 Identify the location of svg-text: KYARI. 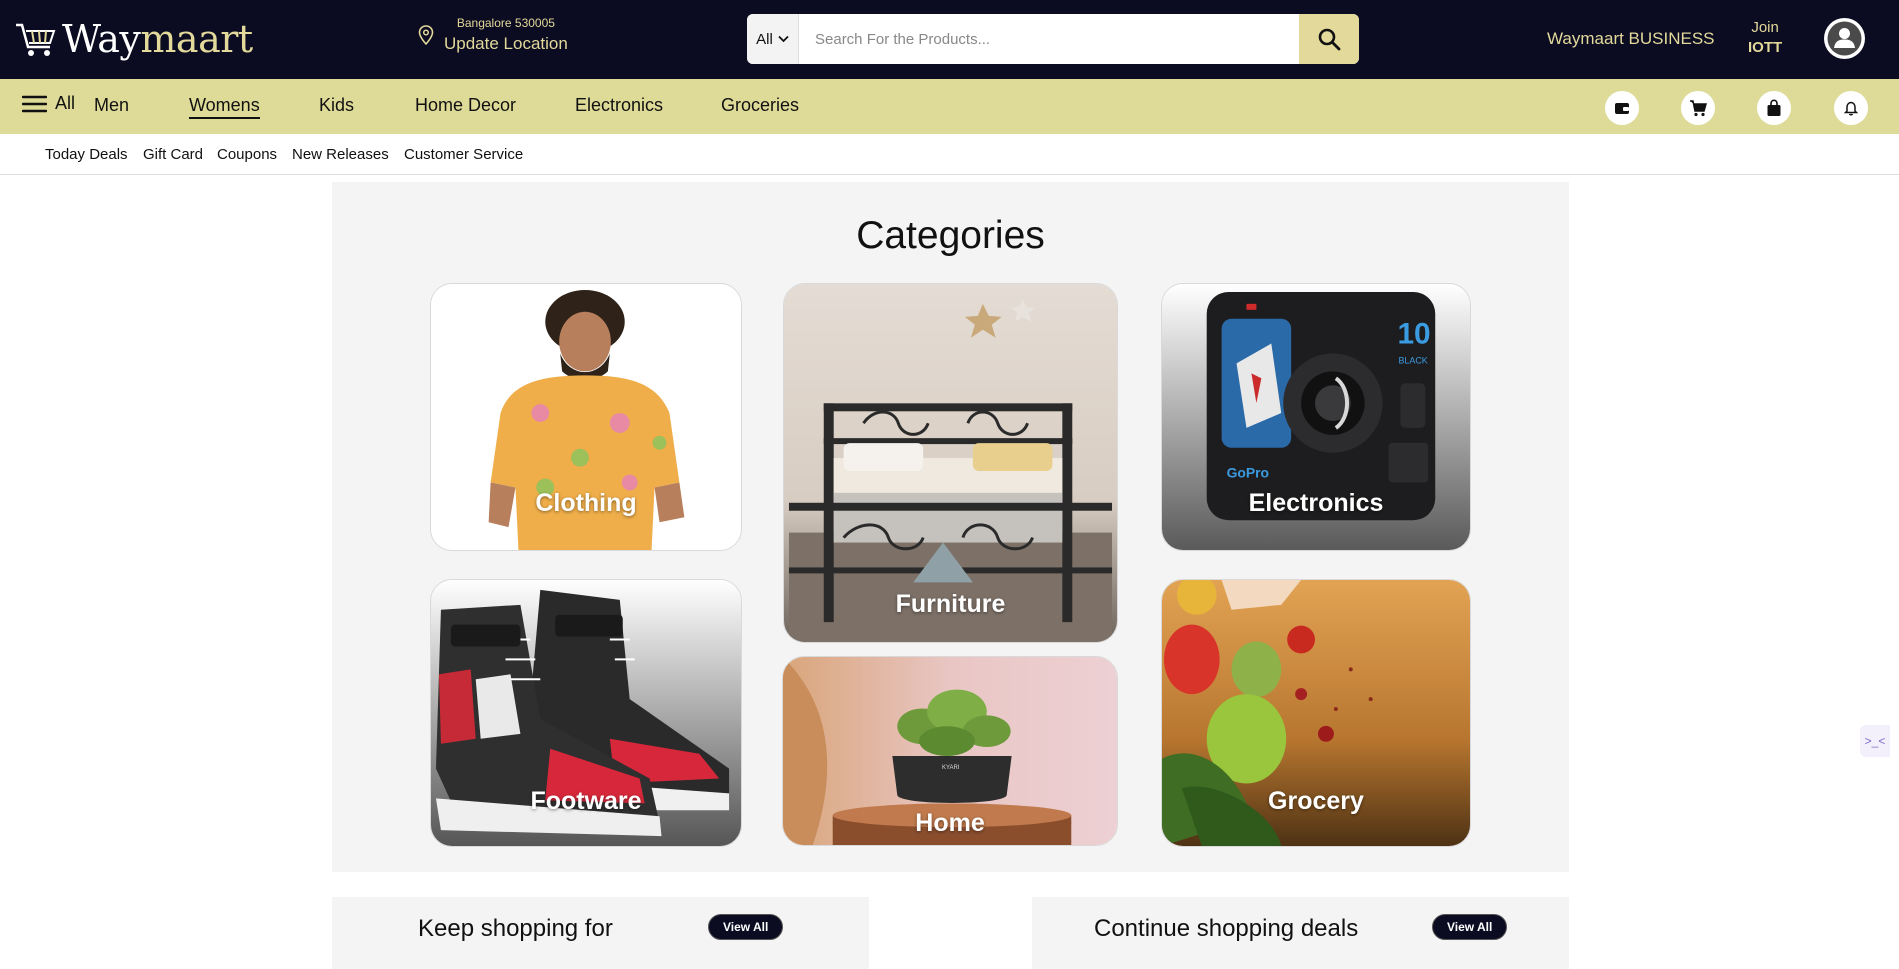
(951, 768).